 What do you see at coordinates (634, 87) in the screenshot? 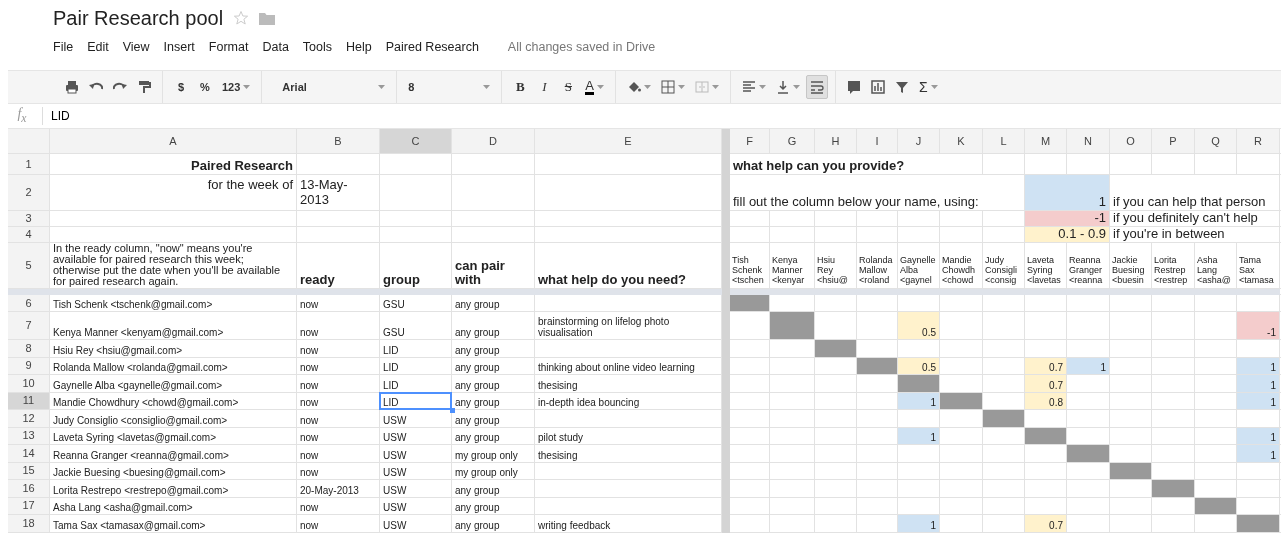
I see `paint-bucket-icon` at bounding box center [634, 87].